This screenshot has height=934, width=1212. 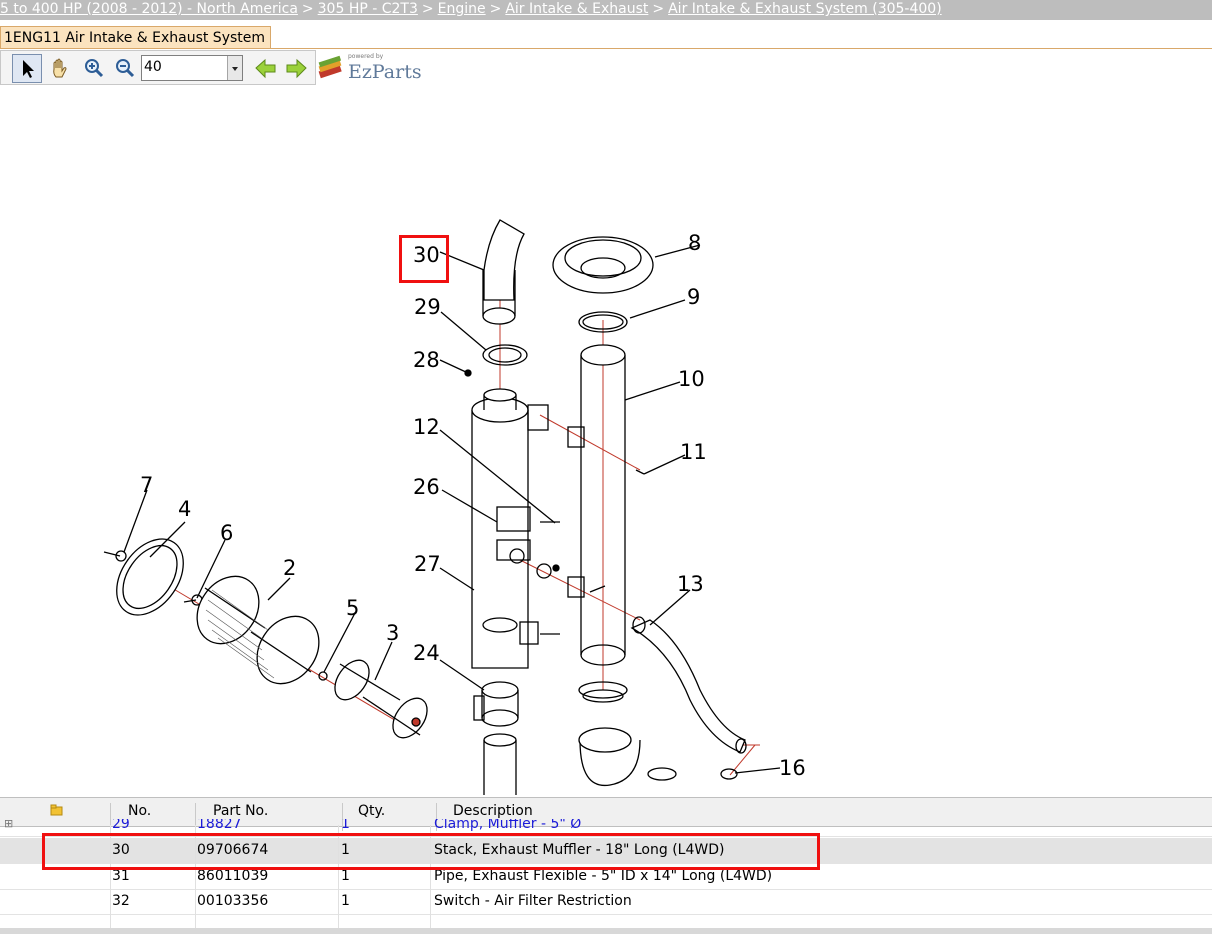 I want to click on arrow-left-icon, so click(x=265, y=68).